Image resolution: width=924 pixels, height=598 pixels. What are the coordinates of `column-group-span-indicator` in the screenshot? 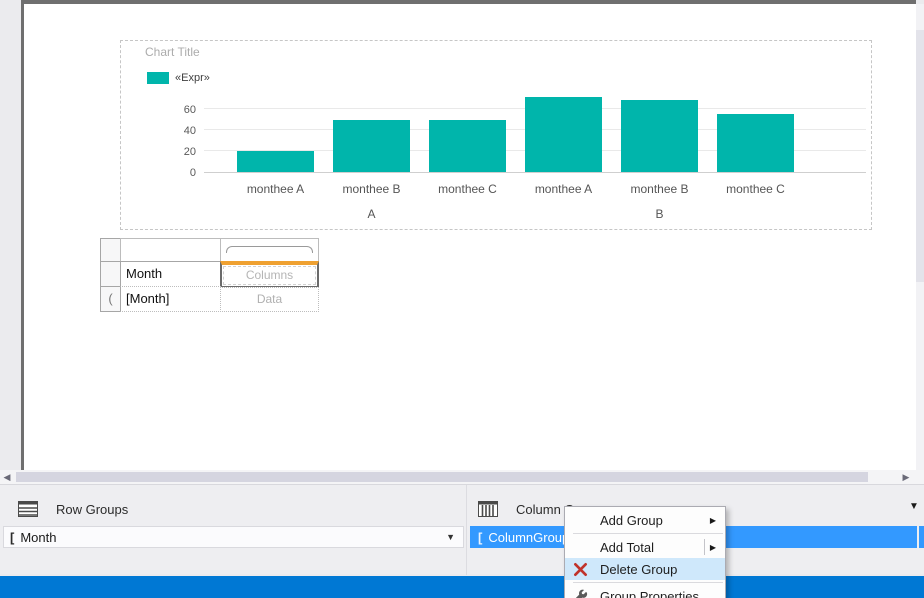 It's located at (269, 249).